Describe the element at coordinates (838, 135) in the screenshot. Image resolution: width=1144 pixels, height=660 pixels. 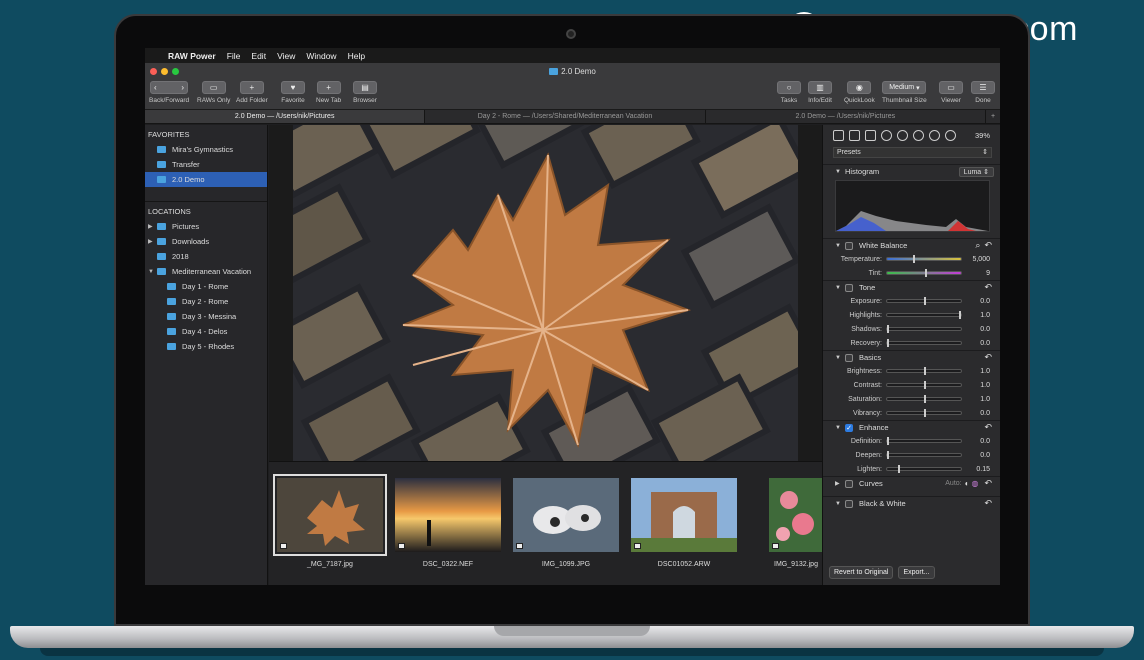
I see `rotate-icon` at that location.